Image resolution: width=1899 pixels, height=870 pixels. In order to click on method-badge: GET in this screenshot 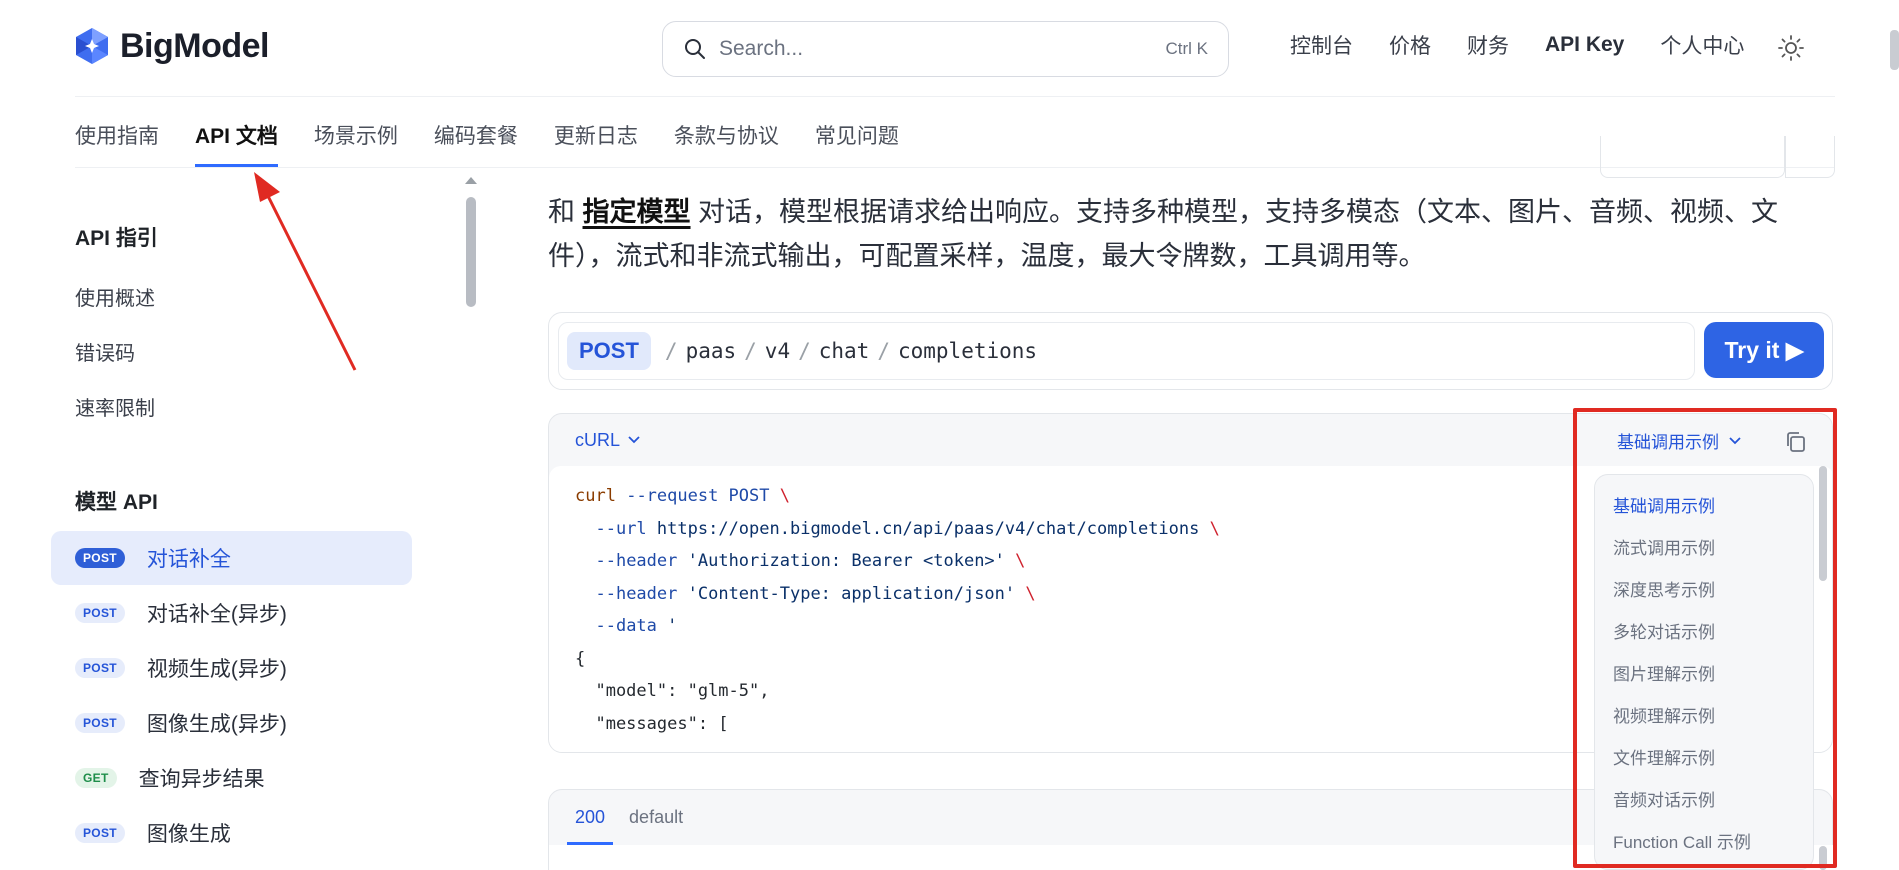, I will do `click(96, 778)`.